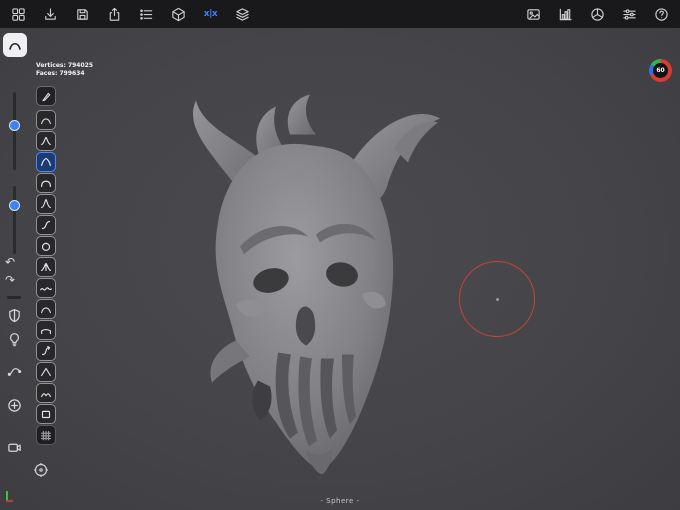  I want to click on vertices-count: Vertices: 794025, so click(65, 65).